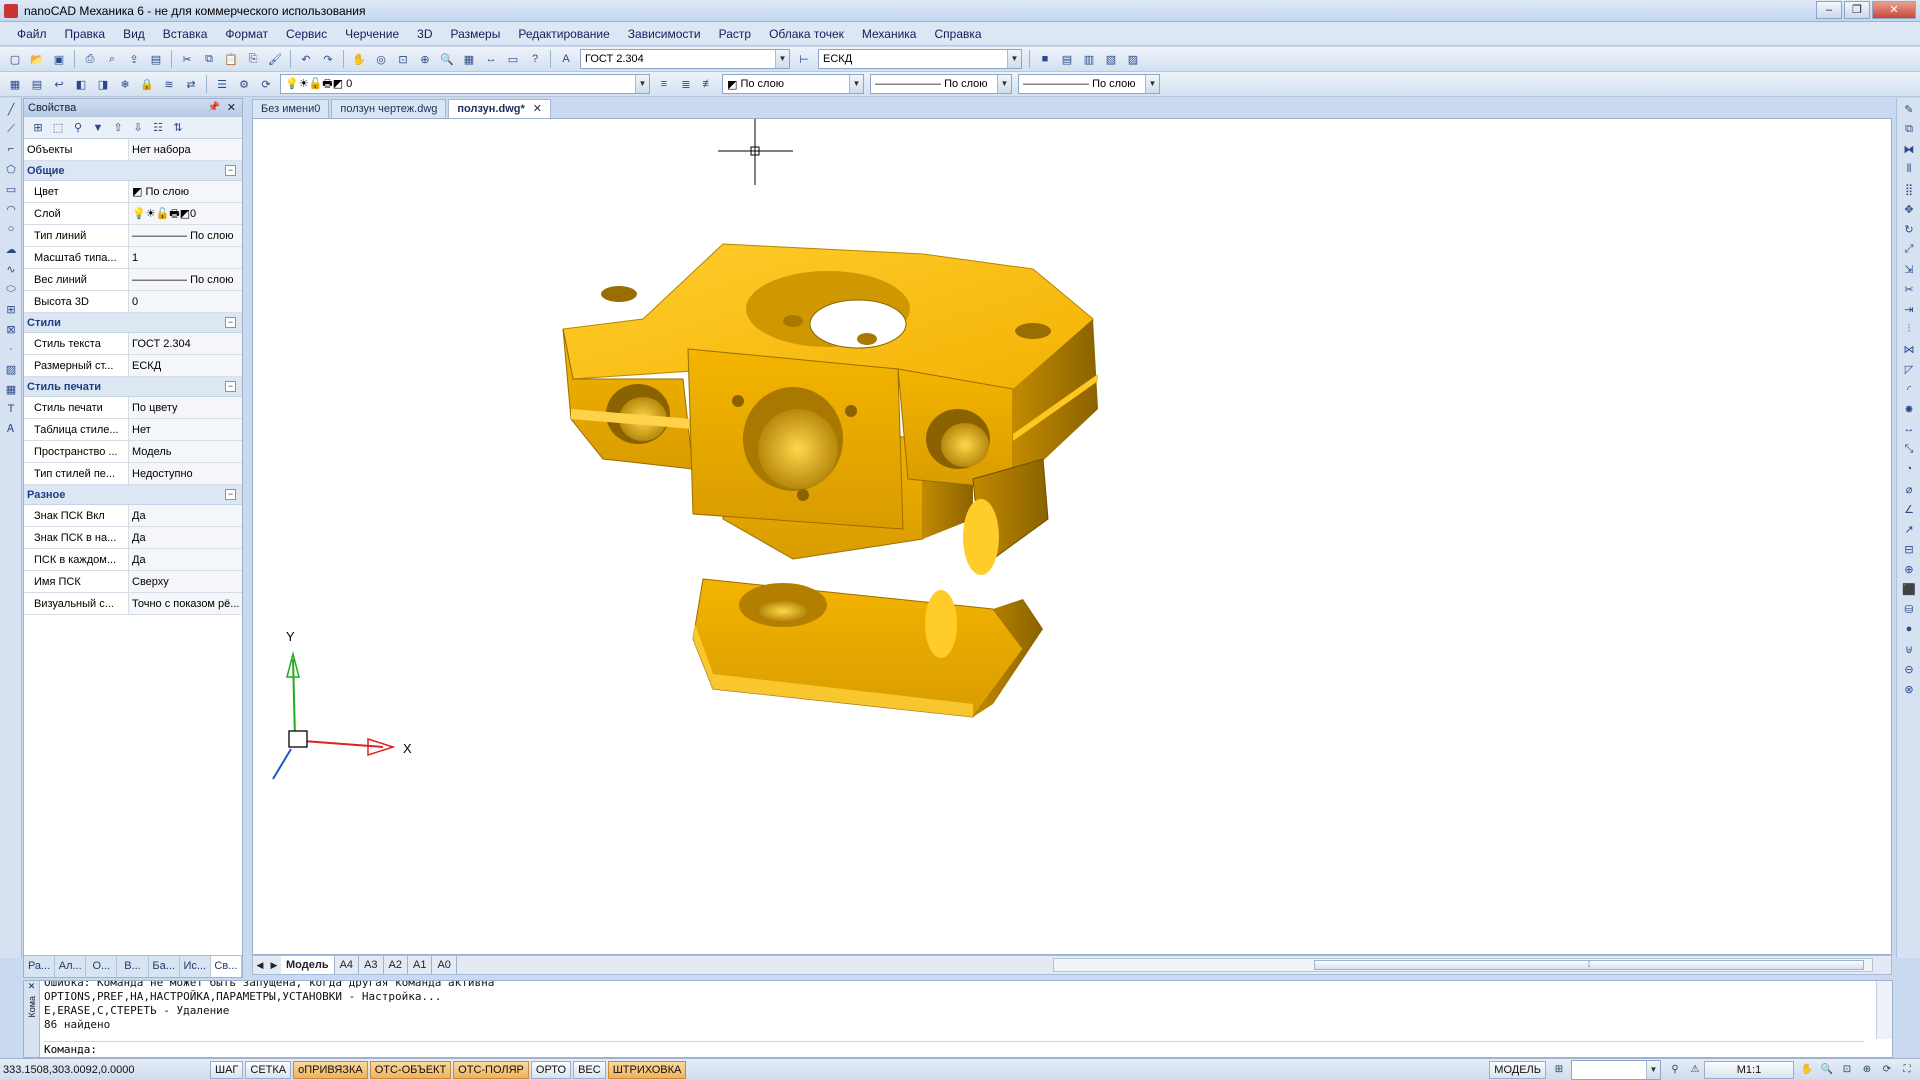  Describe the element at coordinates (59, 59) in the screenshot. I see `save-icon: ▣` at that location.